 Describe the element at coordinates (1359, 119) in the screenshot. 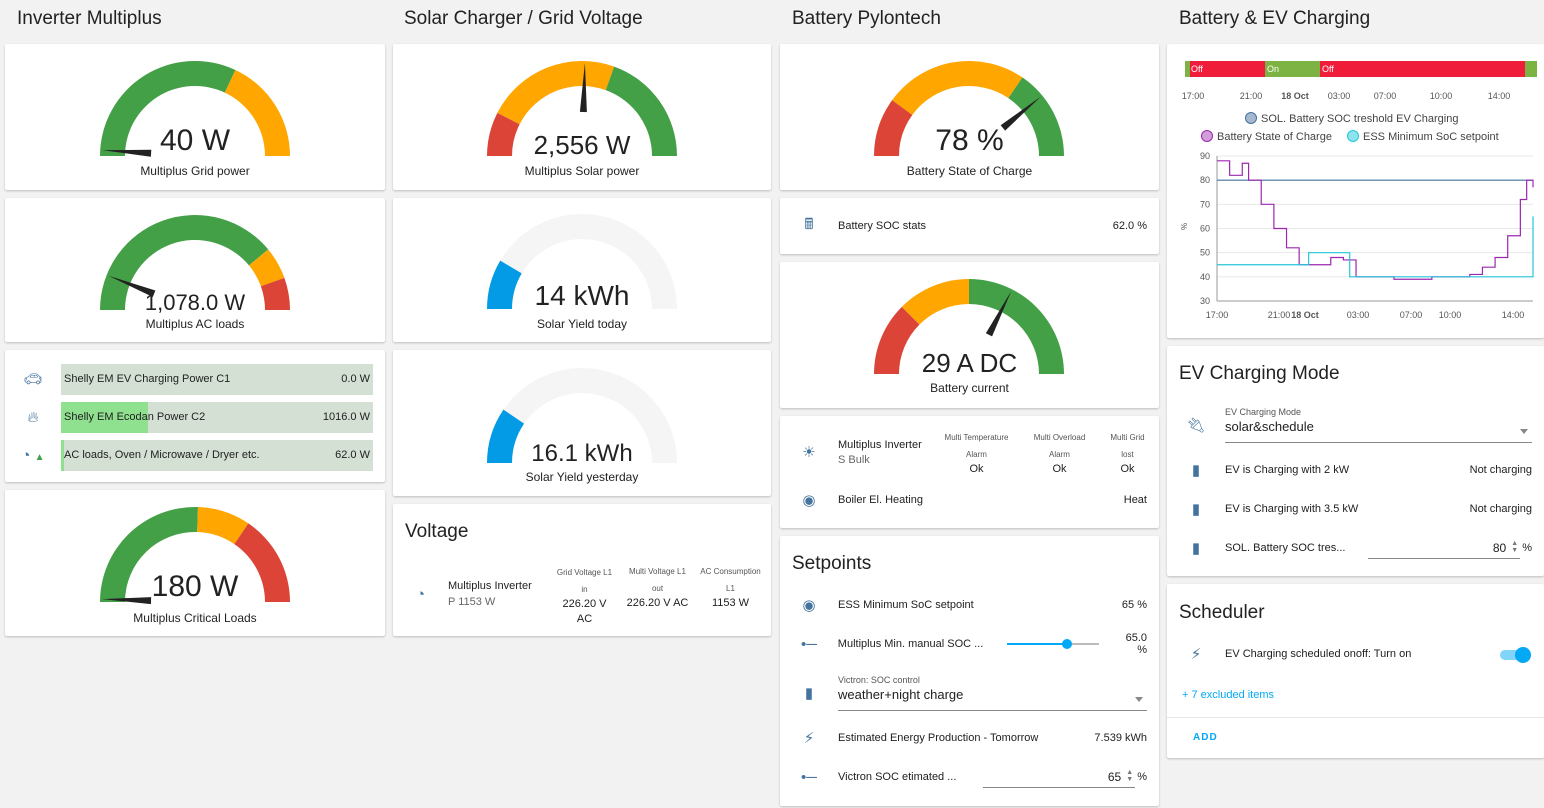

I see `legend-label: SOL. Battery SOC treshold EV Charging` at that location.